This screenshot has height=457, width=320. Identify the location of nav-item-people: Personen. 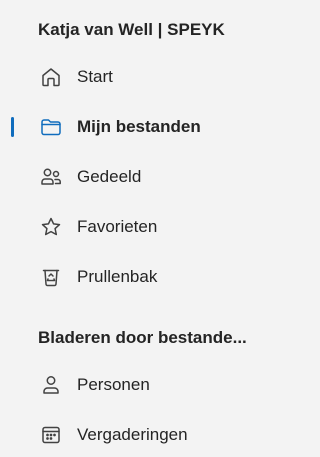
(150, 385).